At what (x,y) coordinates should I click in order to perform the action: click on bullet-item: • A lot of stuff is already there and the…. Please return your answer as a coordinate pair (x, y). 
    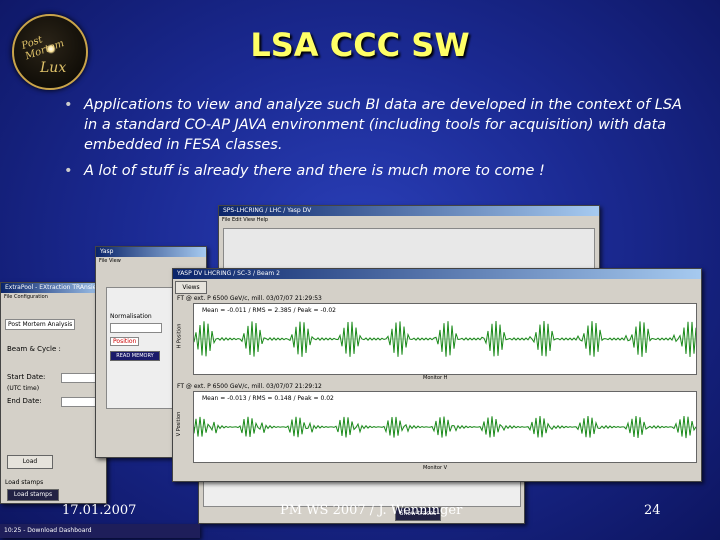
    Looking at the image, I should click on (375, 171).